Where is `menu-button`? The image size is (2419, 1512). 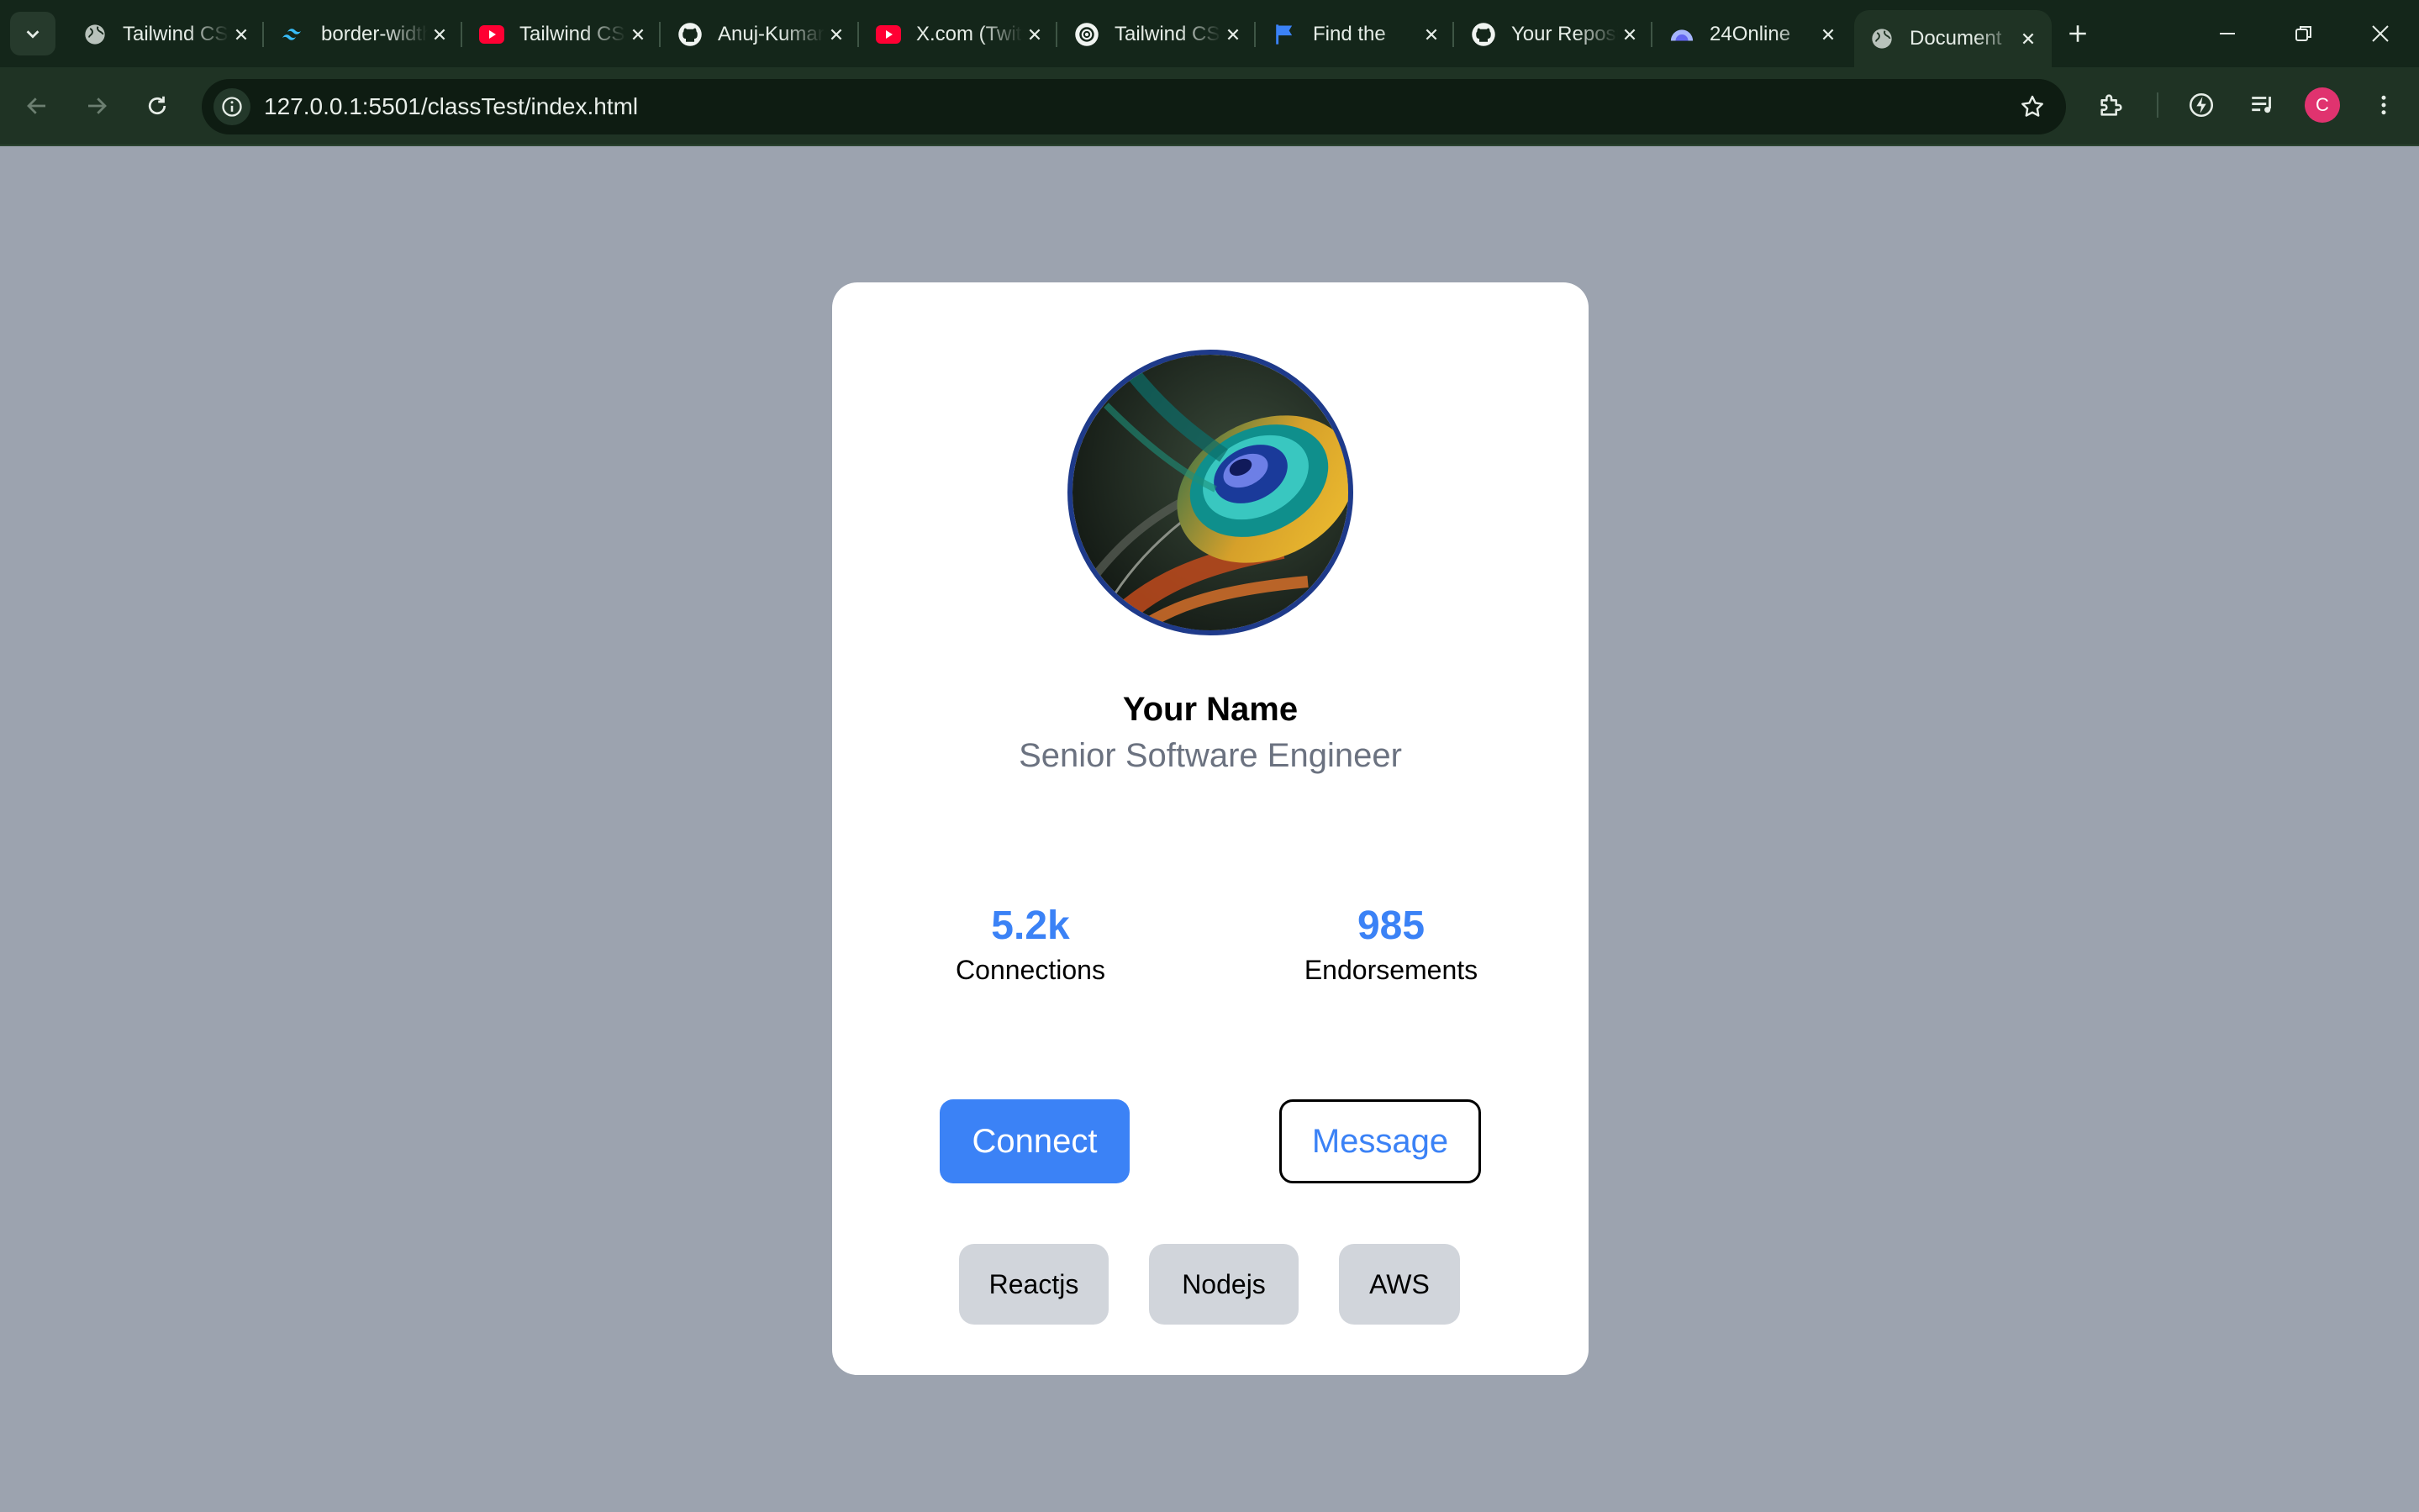
menu-button is located at coordinates (2384, 105).